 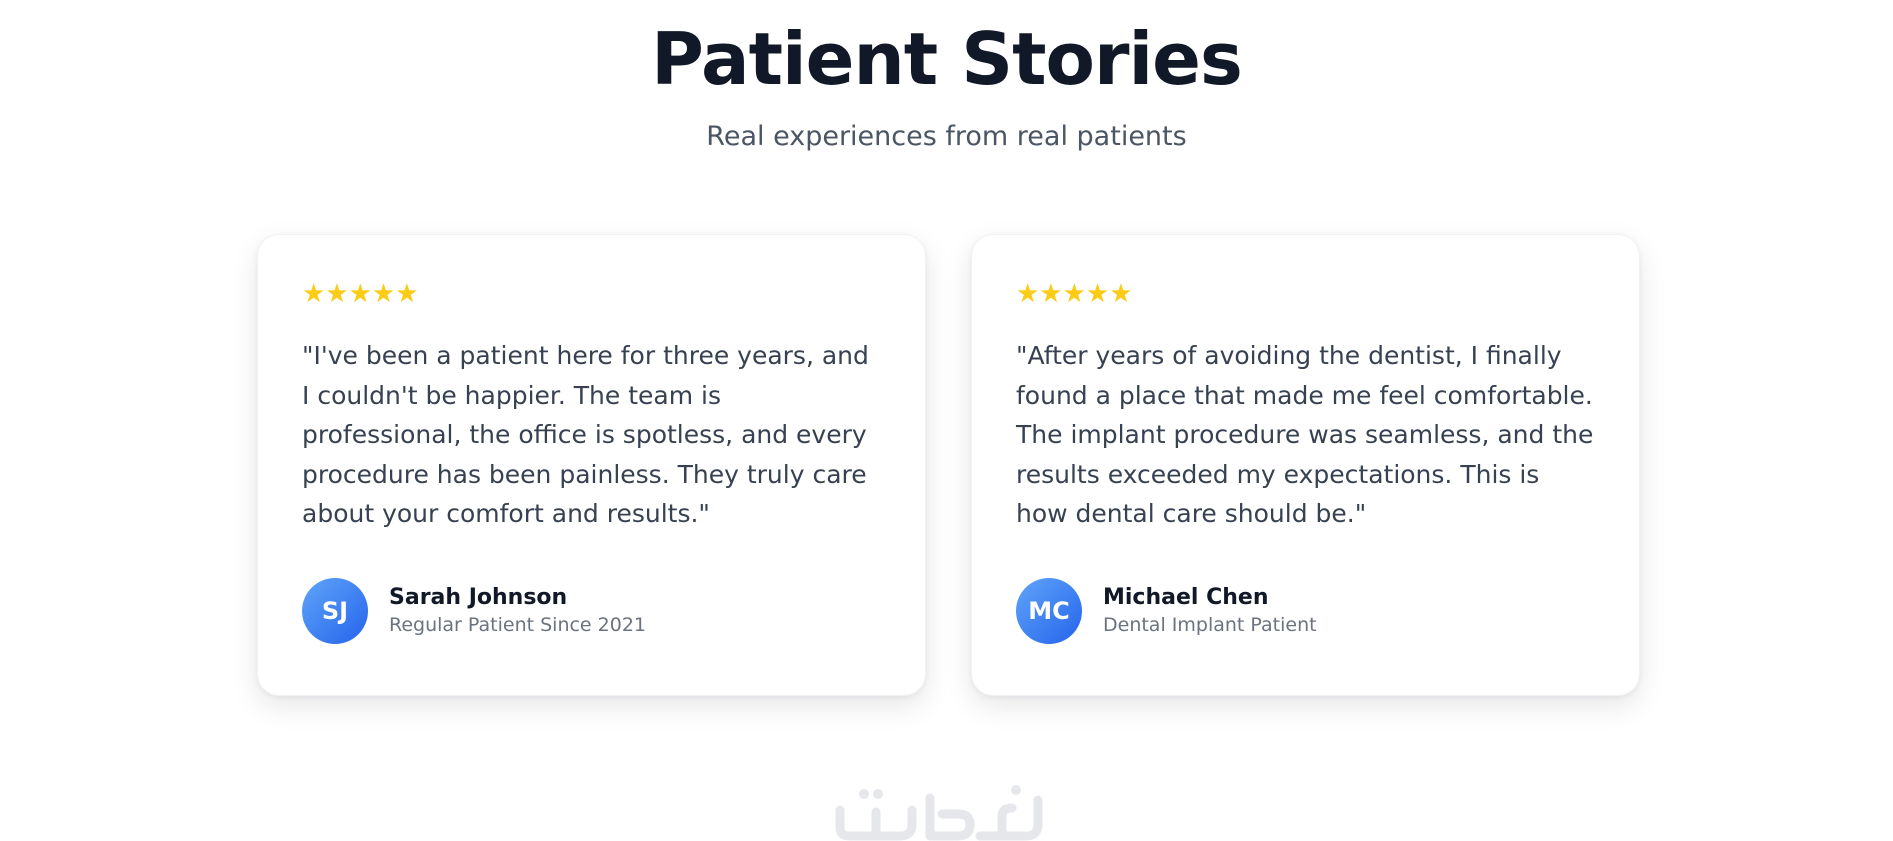 What do you see at coordinates (518, 625) in the screenshot?
I see `author-role: Regular Patient Since 2021` at bounding box center [518, 625].